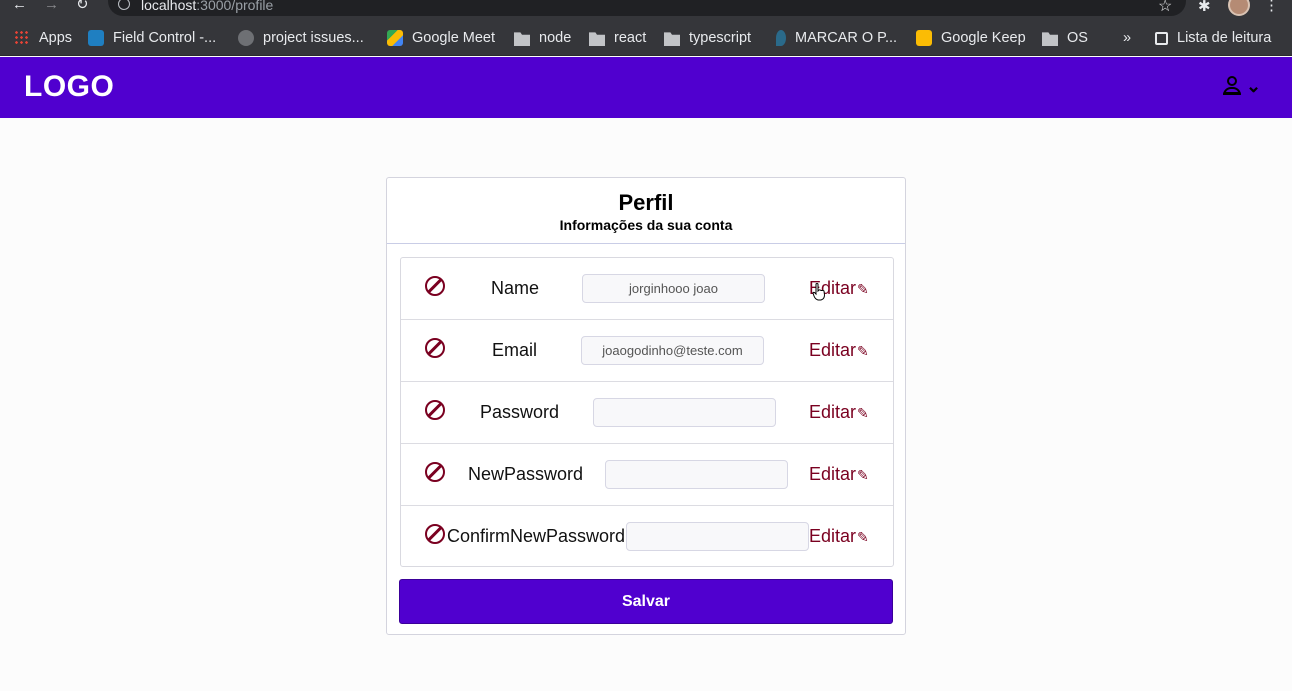  What do you see at coordinates (696, 474) in the screenshot?
I see `new-password-input` at bounding box center [696, 474].